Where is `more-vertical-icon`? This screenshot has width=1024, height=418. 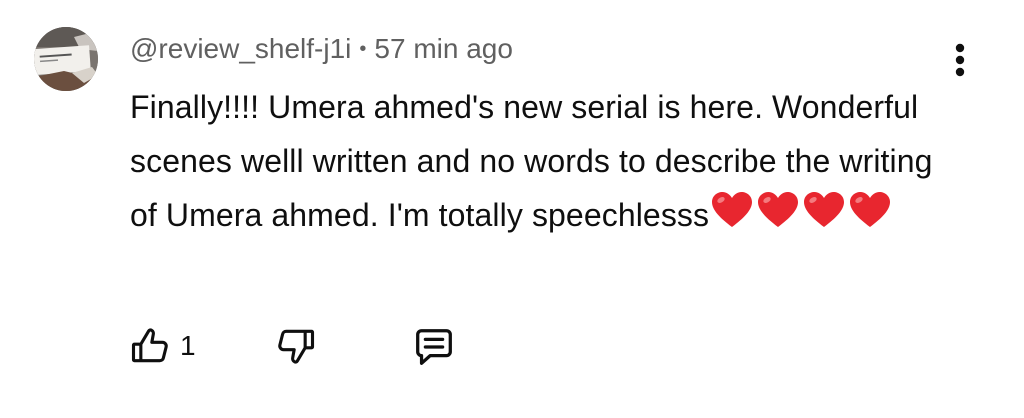
more-vertical-icon is located at coordinates (960, 60).